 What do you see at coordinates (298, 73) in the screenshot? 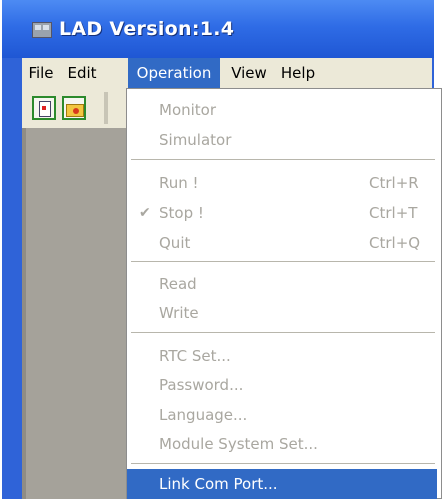
I see `menu-help: Help` at bounding box center [298, 73].